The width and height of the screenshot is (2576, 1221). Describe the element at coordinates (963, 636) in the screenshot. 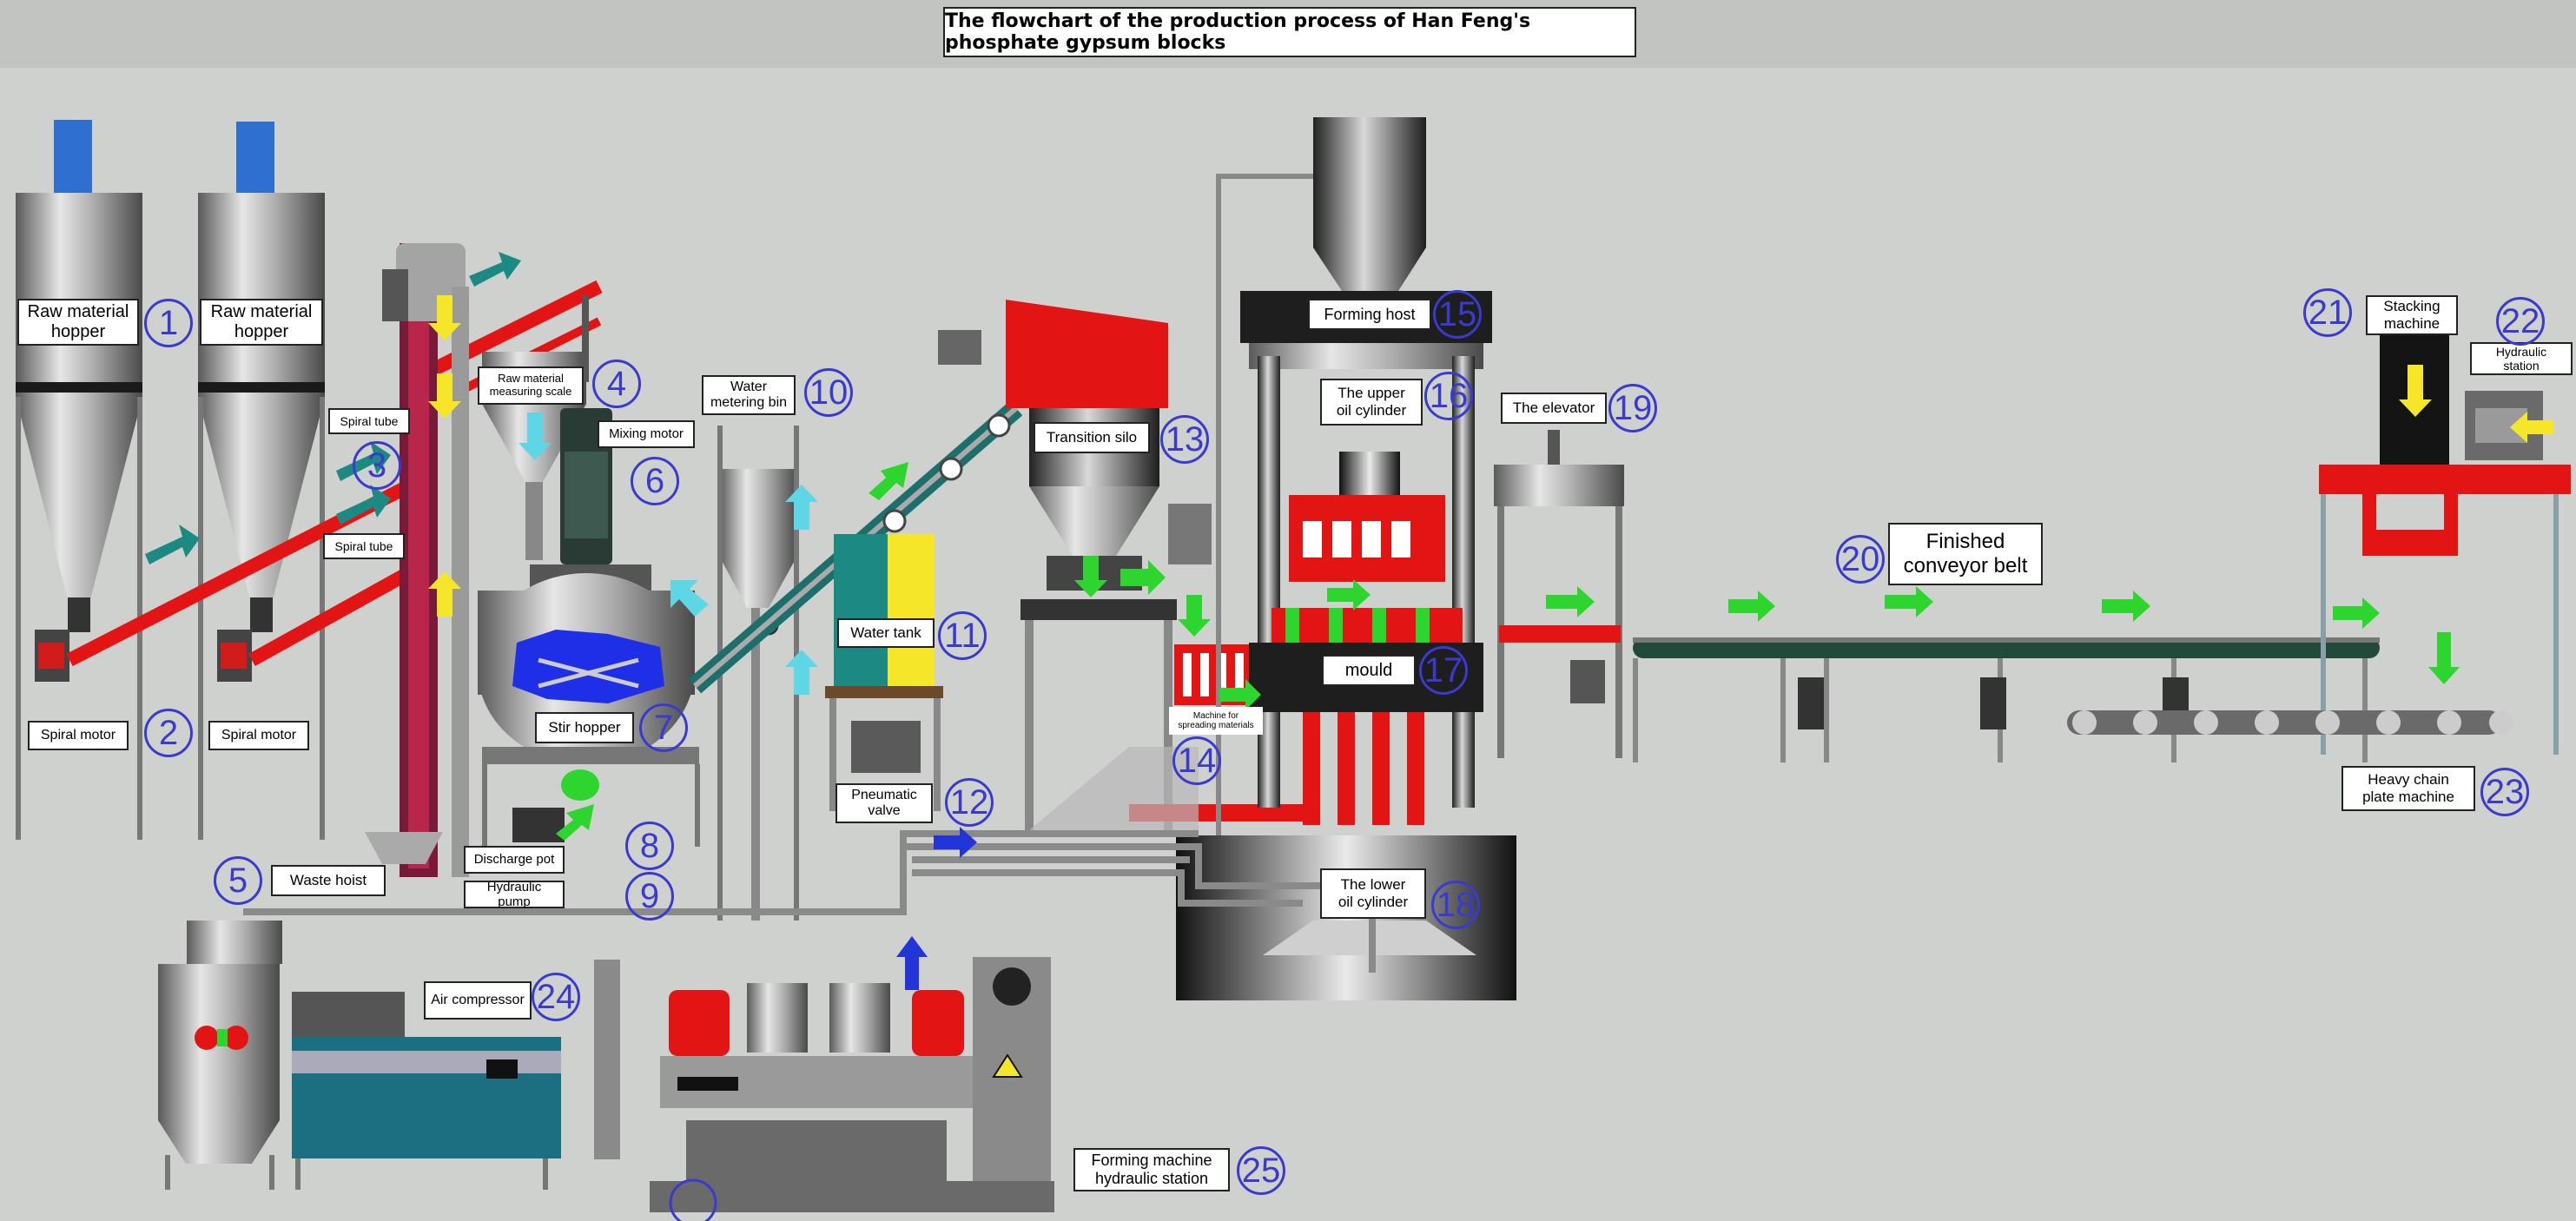

I see `number-11: 11` at that location.